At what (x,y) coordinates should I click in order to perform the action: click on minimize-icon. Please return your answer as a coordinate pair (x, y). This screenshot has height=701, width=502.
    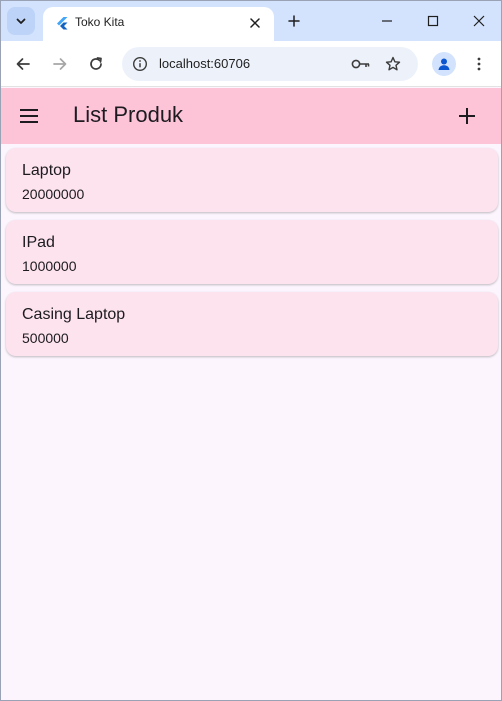
    Looking at the image, I should click on (387, 21).